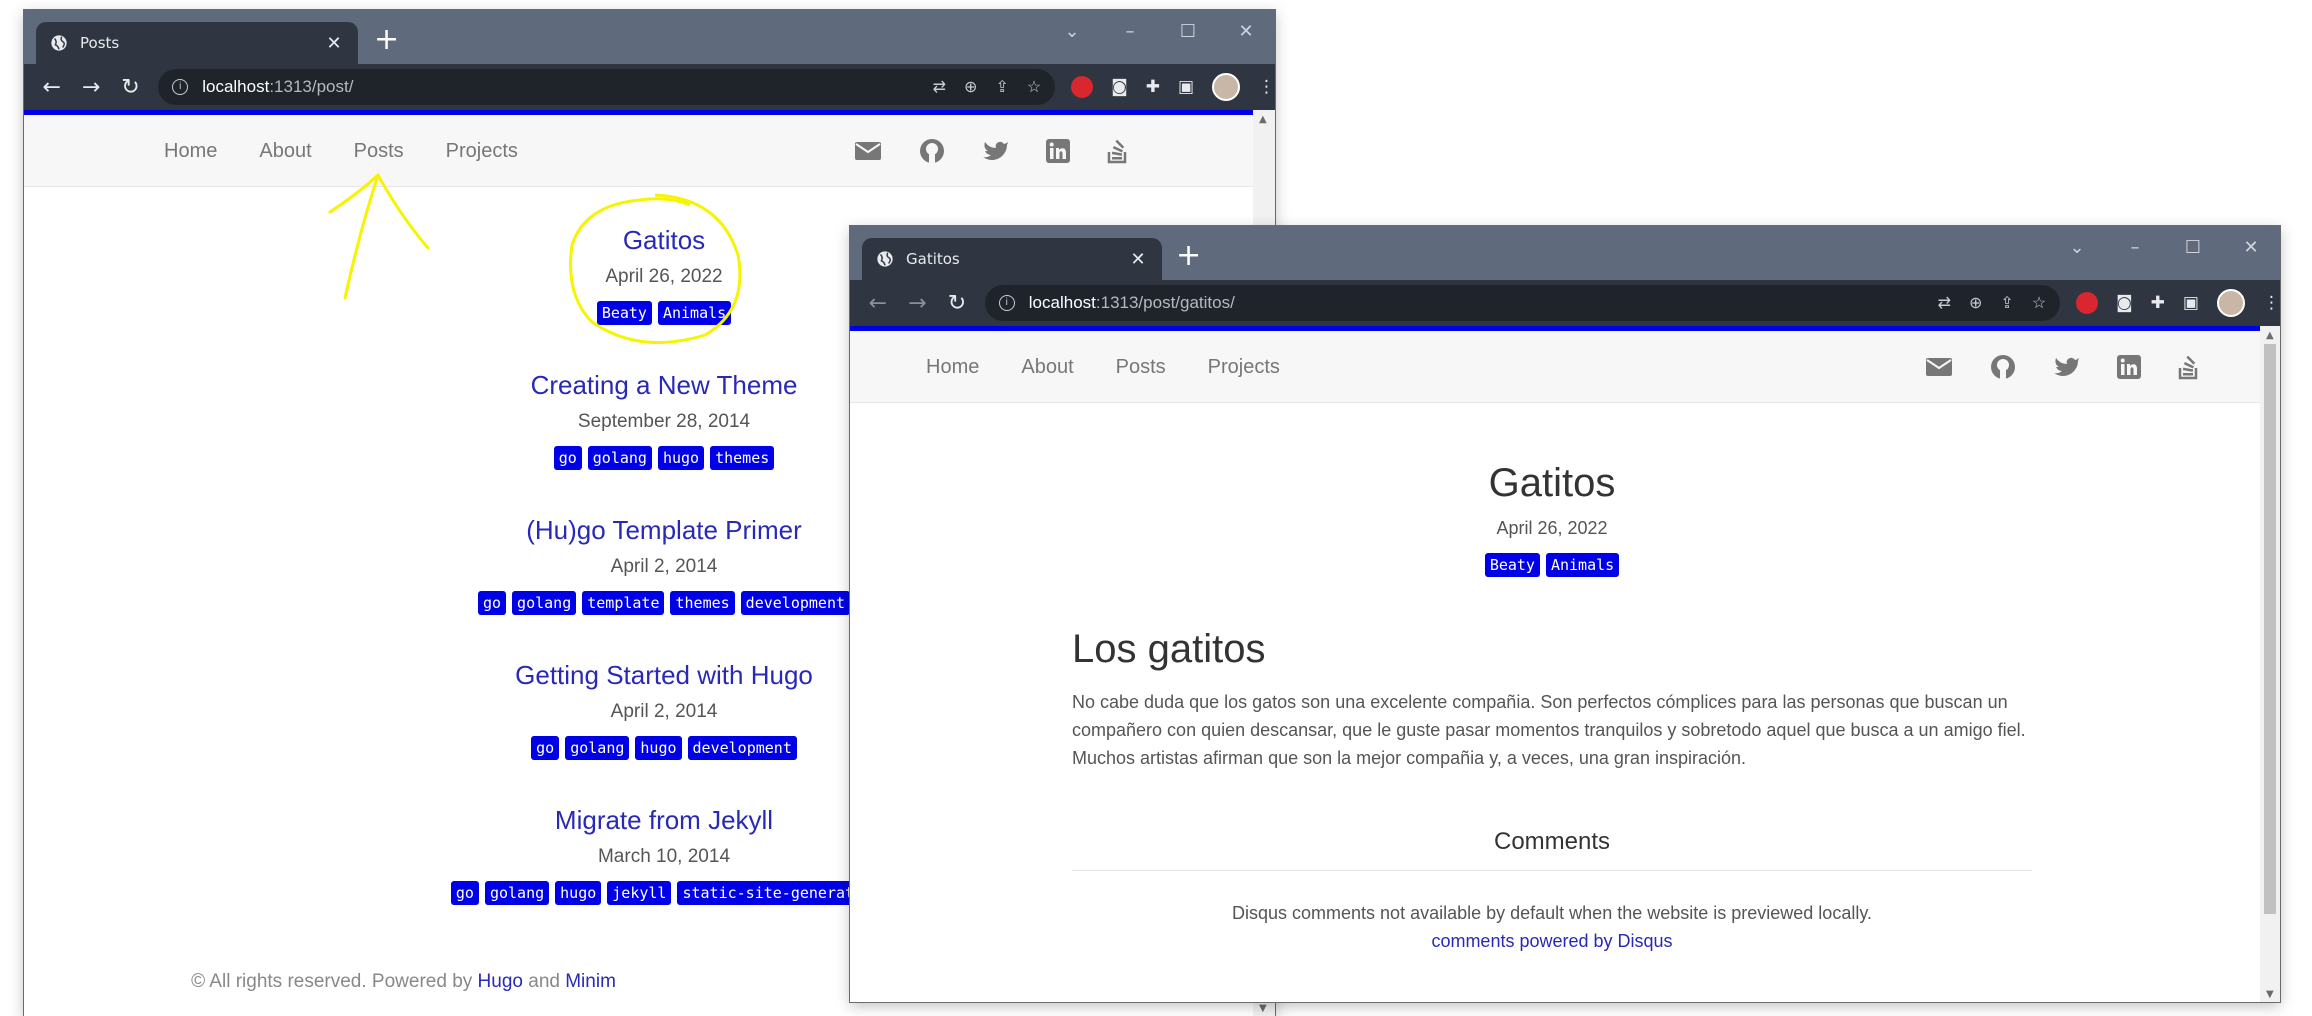 The height and width of the screenshot is (1016, 2312). What do you see at coordinates (332, 981) in the screenshot?
I see `footer-text: © All rights reserved. Powered by` at bounding box center [332, 981].